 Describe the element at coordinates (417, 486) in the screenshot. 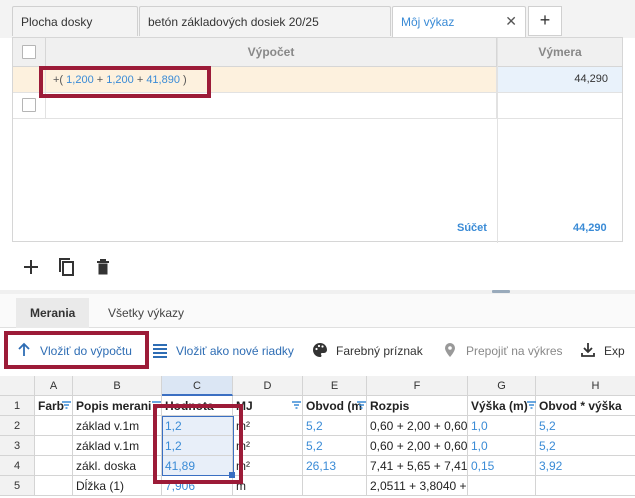

I see `cell-breakdown: 2,0511 + 3,8040 +` at that location.